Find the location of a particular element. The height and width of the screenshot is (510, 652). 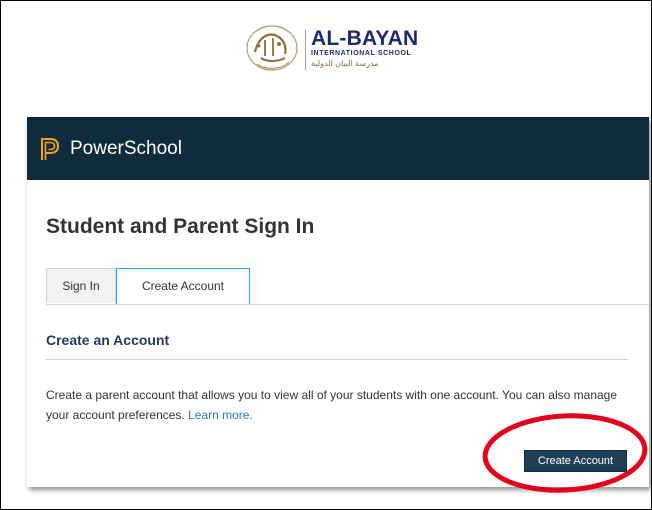

powerschool-brand: PowerSchool is located at coordinates (126, 148).